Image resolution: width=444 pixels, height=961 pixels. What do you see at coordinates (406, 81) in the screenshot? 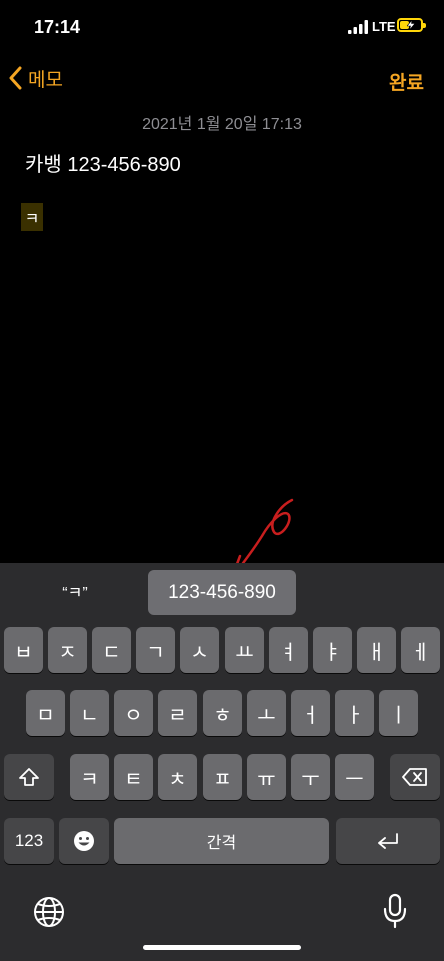
I see `done-button: 완료` at bounding box center [406, 81].